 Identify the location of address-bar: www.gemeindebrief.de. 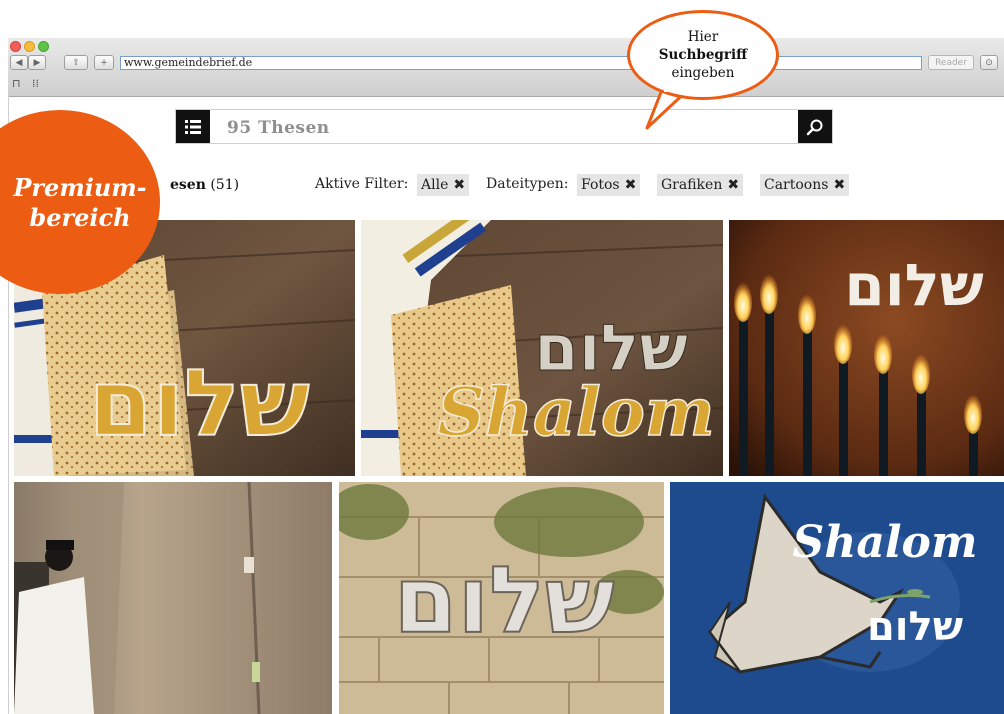
(521, 63).